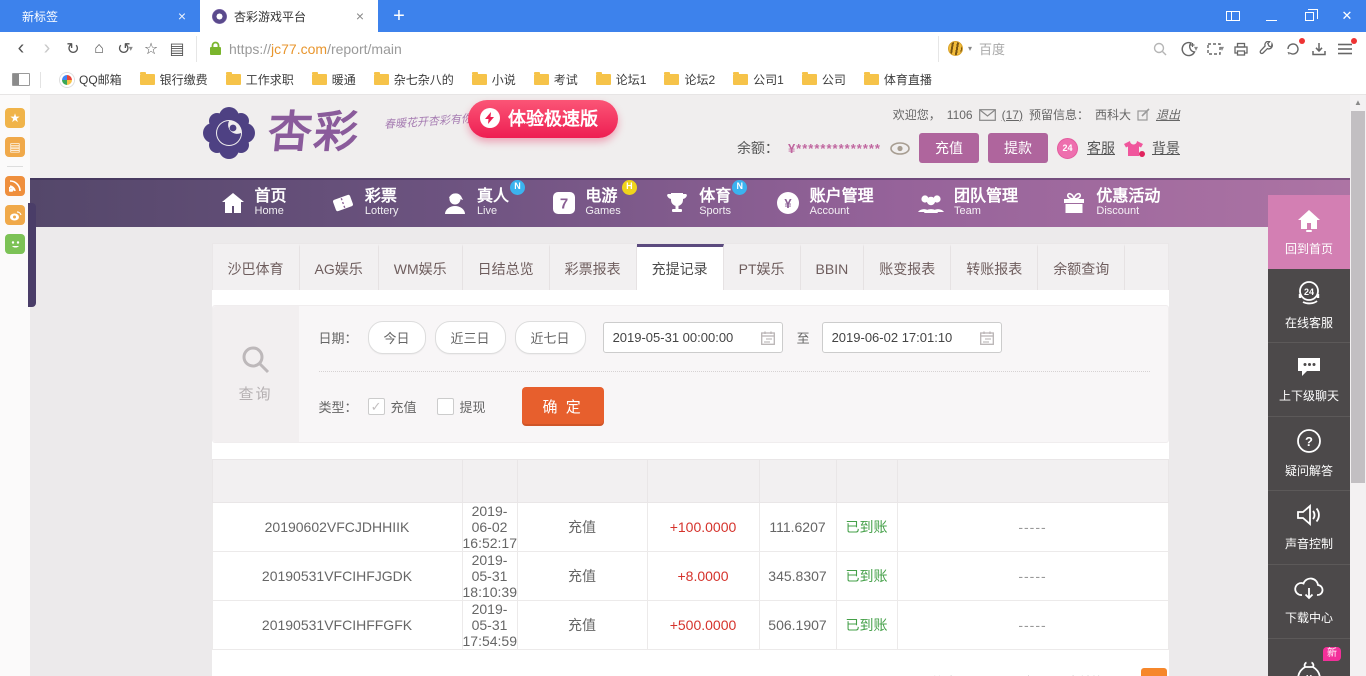 This screenshot has height=676, width=1366. Describe the element at coordinates (1309, 232) in the screenshot. I see `side-widget-item: 回到首页` at that location.